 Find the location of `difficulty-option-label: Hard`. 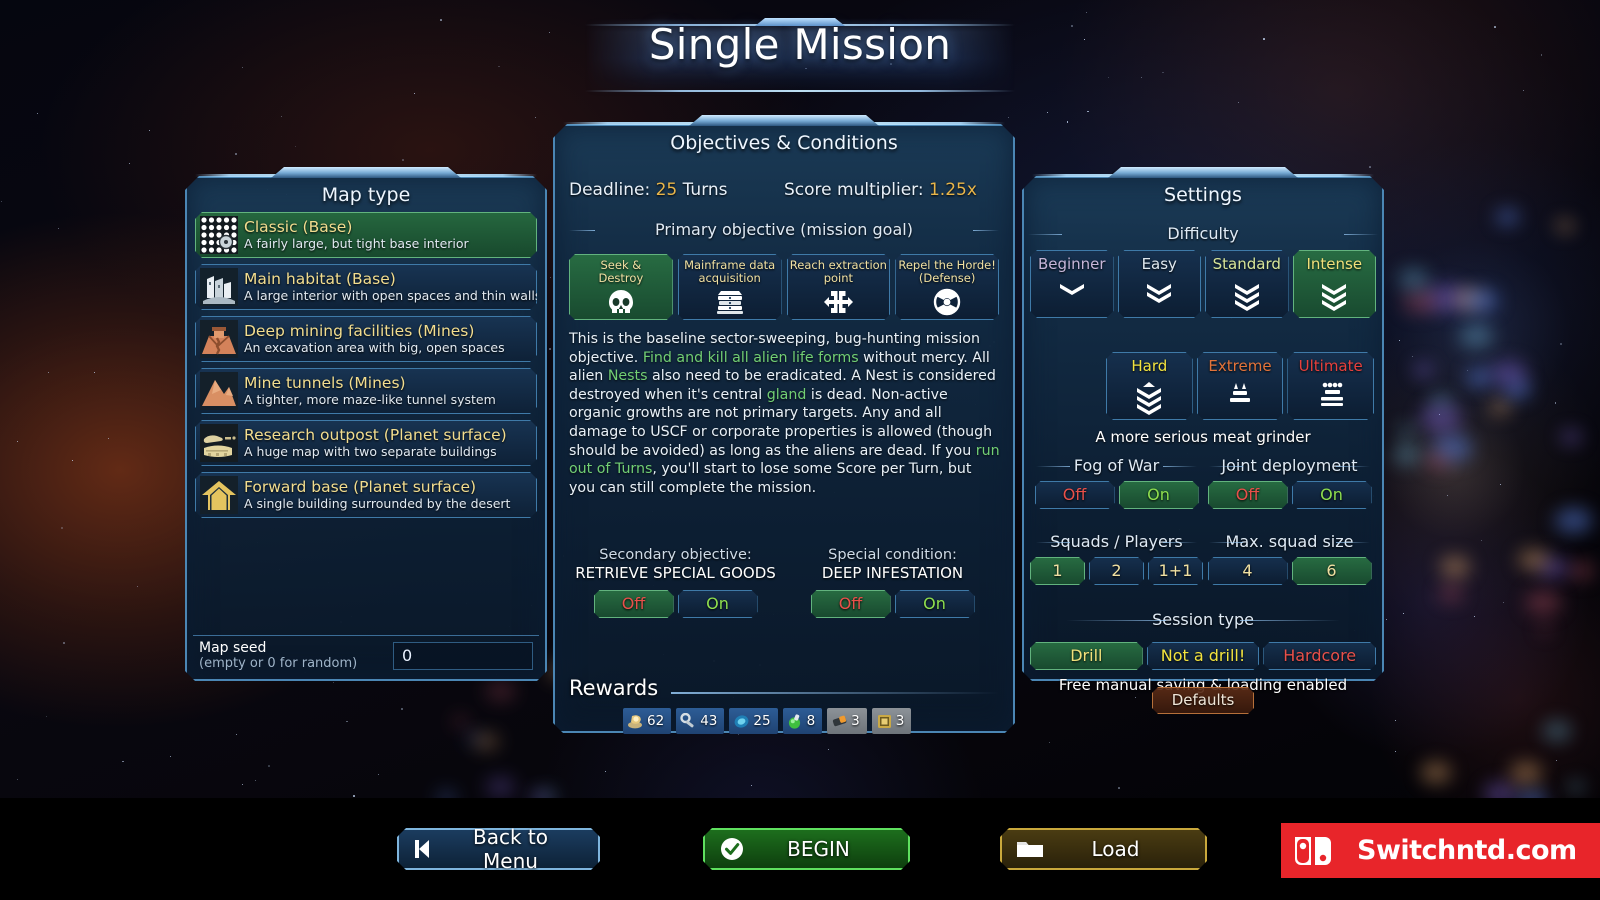

difficulty-option-label: Hard is located at coordinates (1149, 366).